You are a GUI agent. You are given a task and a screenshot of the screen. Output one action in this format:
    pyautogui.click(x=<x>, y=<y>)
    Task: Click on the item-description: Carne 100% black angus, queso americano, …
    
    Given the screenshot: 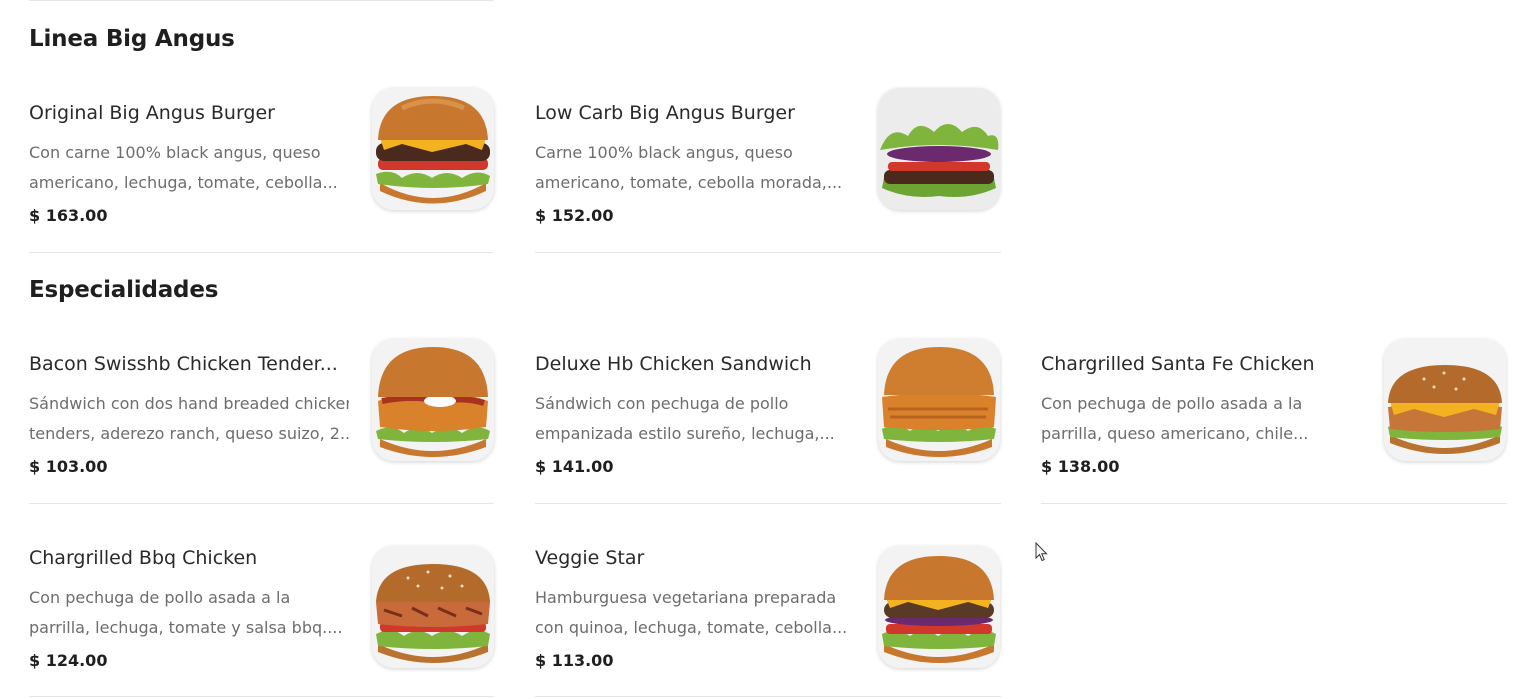 What is the action you would take?
    pyautogui.click(x=689, y=167)
    